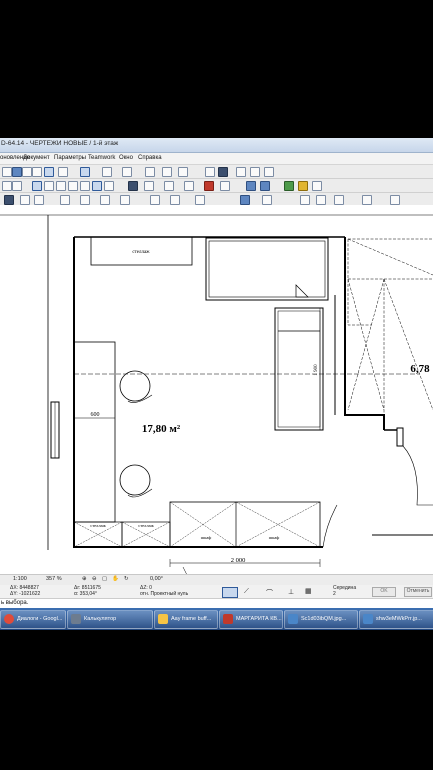 This screenshot has width=433, height=770. Describe the element at coordinates (163, 619) in the screenshot. I see `archicad-icon` at that location.